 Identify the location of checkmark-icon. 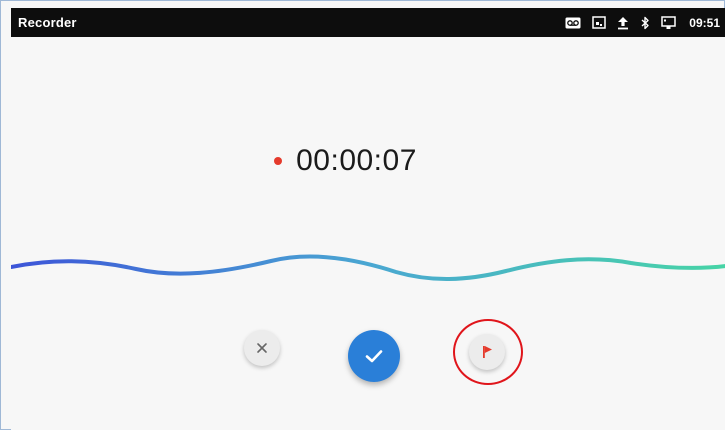
(374, 356).